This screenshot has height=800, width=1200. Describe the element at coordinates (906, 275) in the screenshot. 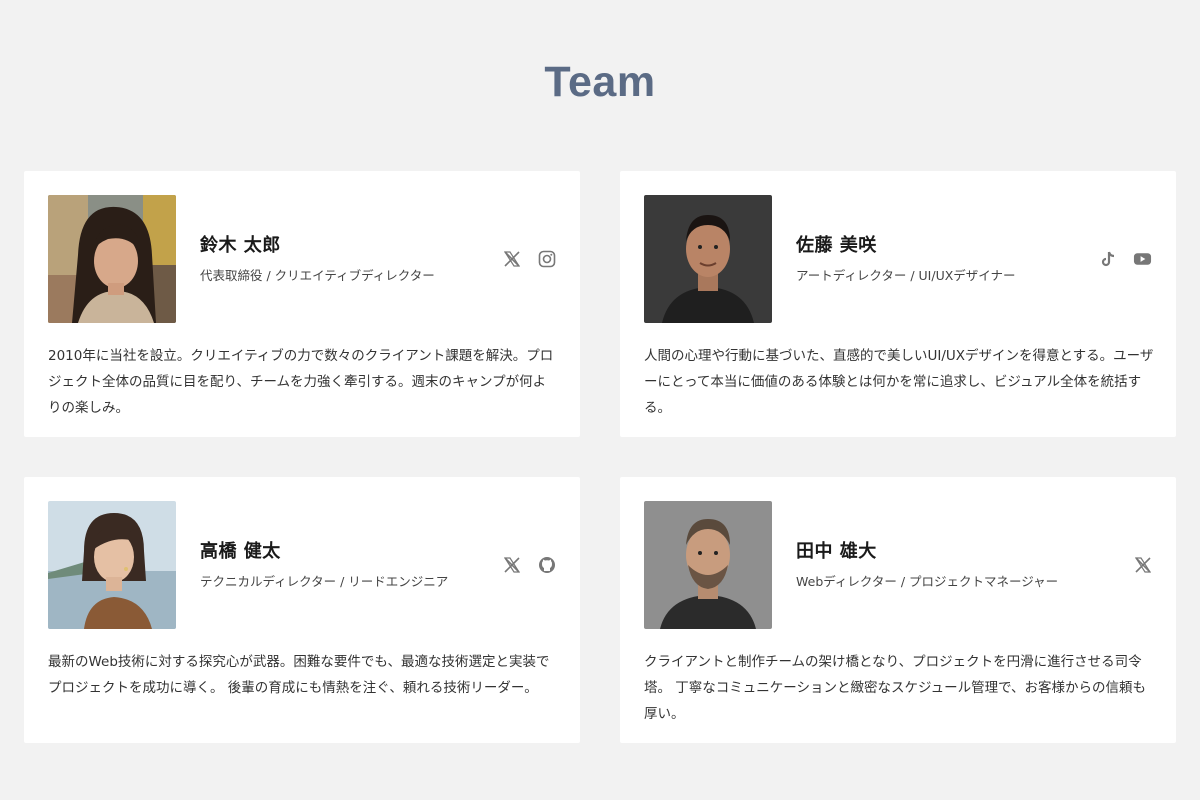

I see `member-role: アートディレクター / UI/UXデザイナー` at that location.